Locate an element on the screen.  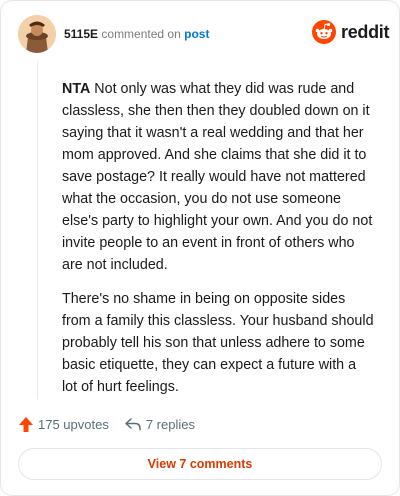
upvote-button: 175 upvotes is located at coordinates (63, 424).